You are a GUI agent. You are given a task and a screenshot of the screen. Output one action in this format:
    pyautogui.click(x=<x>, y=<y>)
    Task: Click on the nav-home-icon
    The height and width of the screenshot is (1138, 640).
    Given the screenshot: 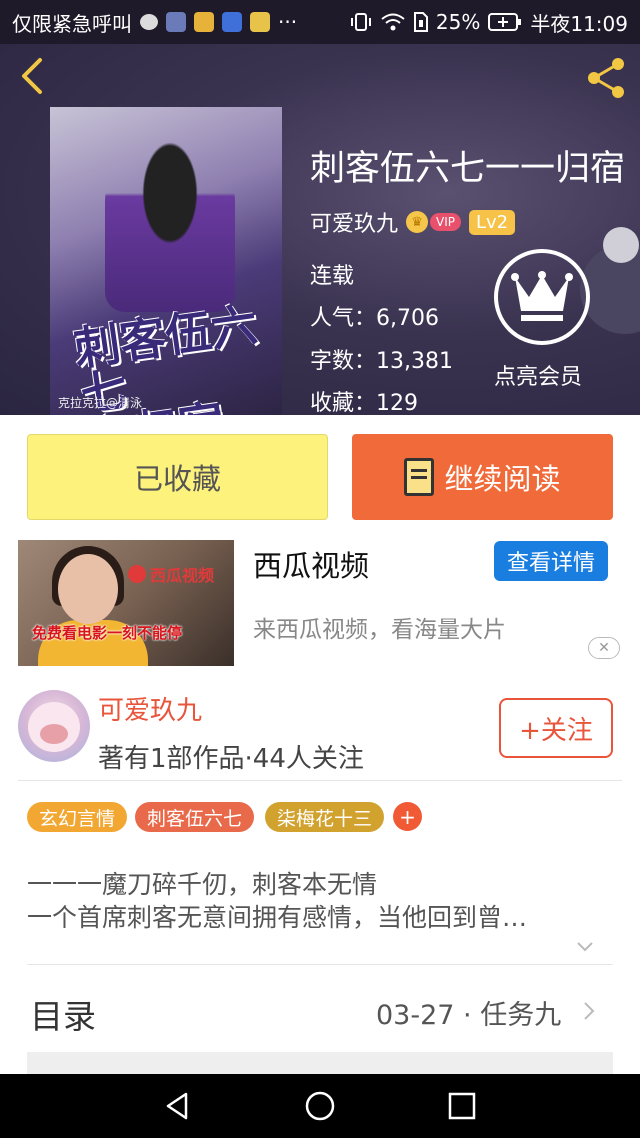 What is the action you would take?
    pyautogui.click(x=320, y=1106)
    